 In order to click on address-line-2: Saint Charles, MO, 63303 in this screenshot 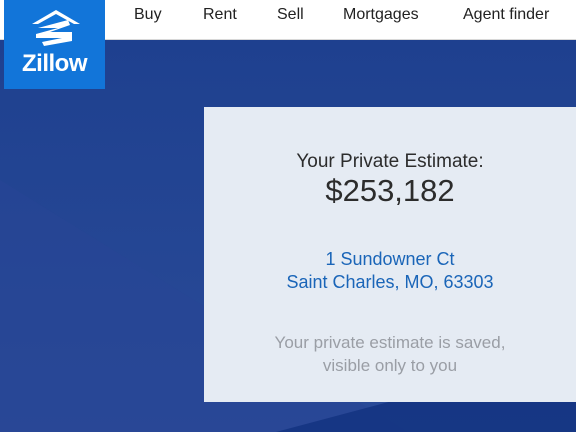, I will do `click(390, 282)`.